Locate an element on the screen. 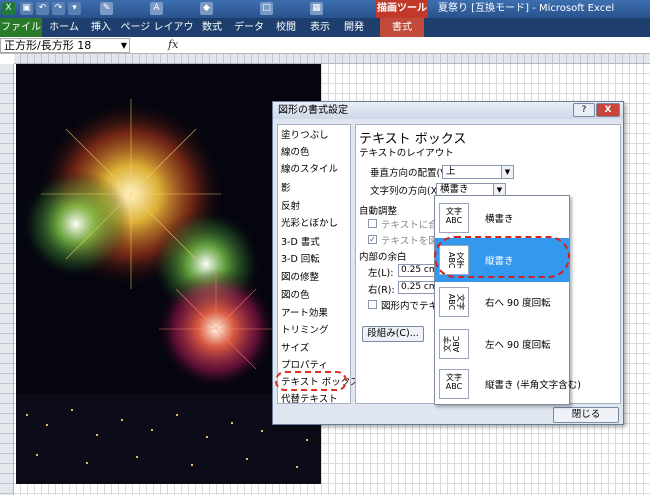  name-box: 正方形/長方形 18 ▼ is located at coordinates (65, 45).